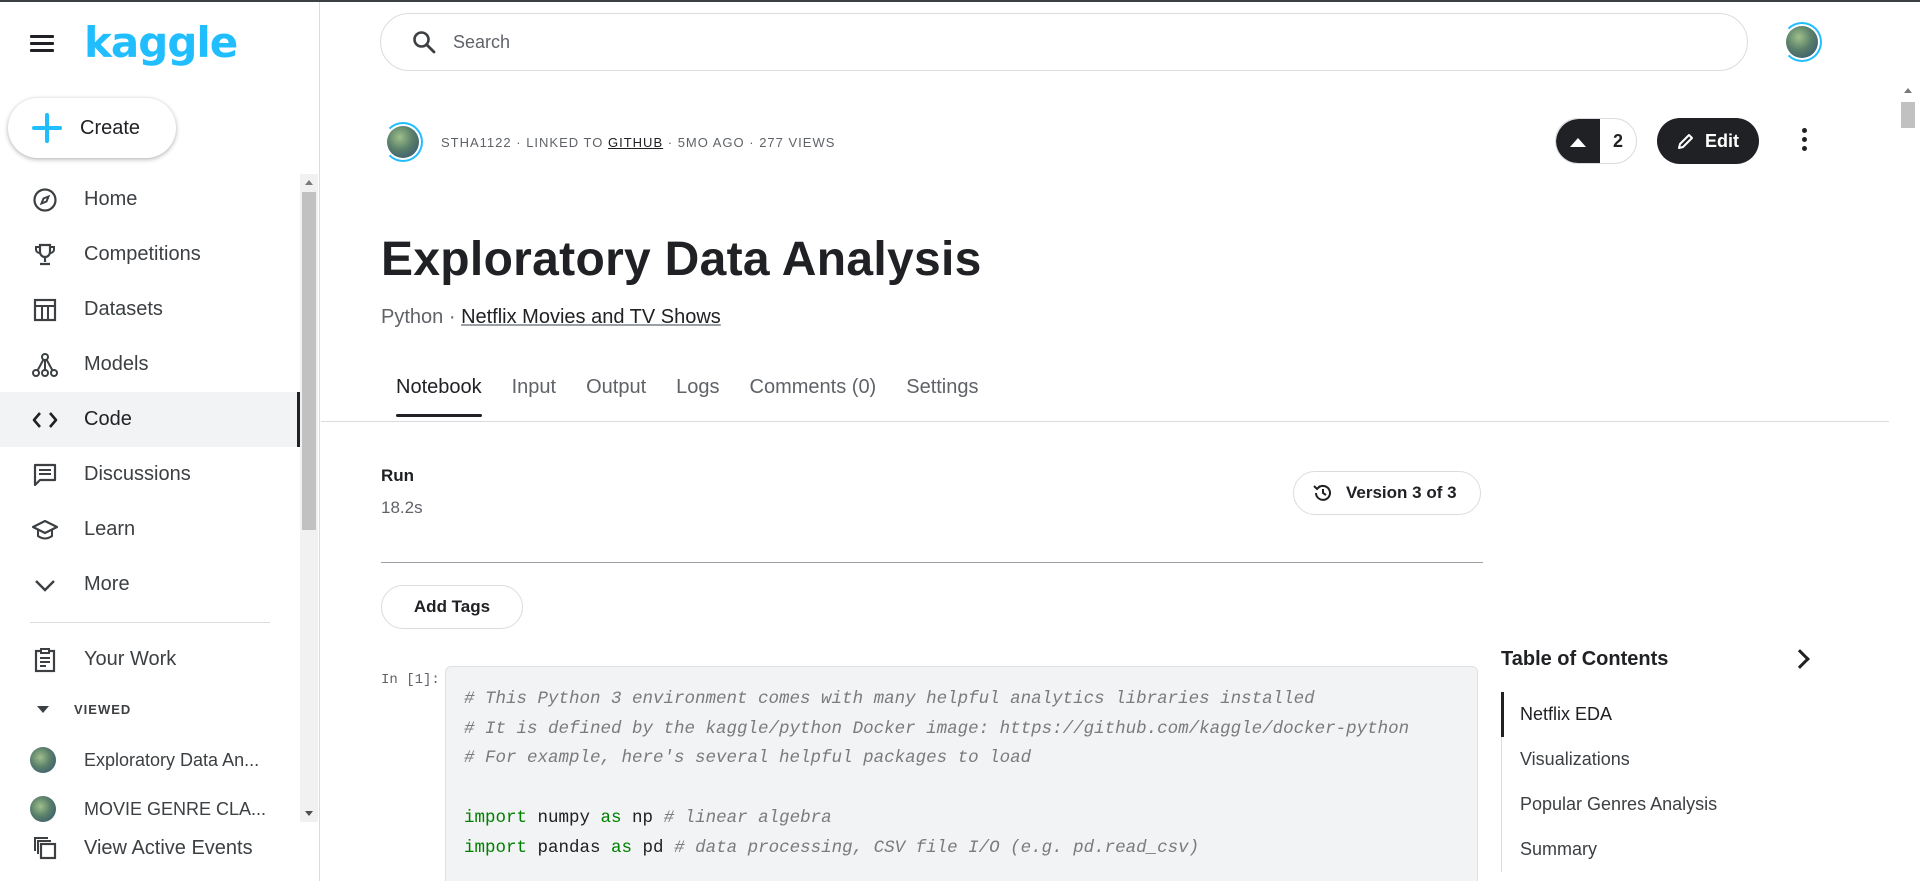 The height and width of the screenshot is (881, 1920). I want to click on sidebar-item-label: View Active Events, so click(168, 847).